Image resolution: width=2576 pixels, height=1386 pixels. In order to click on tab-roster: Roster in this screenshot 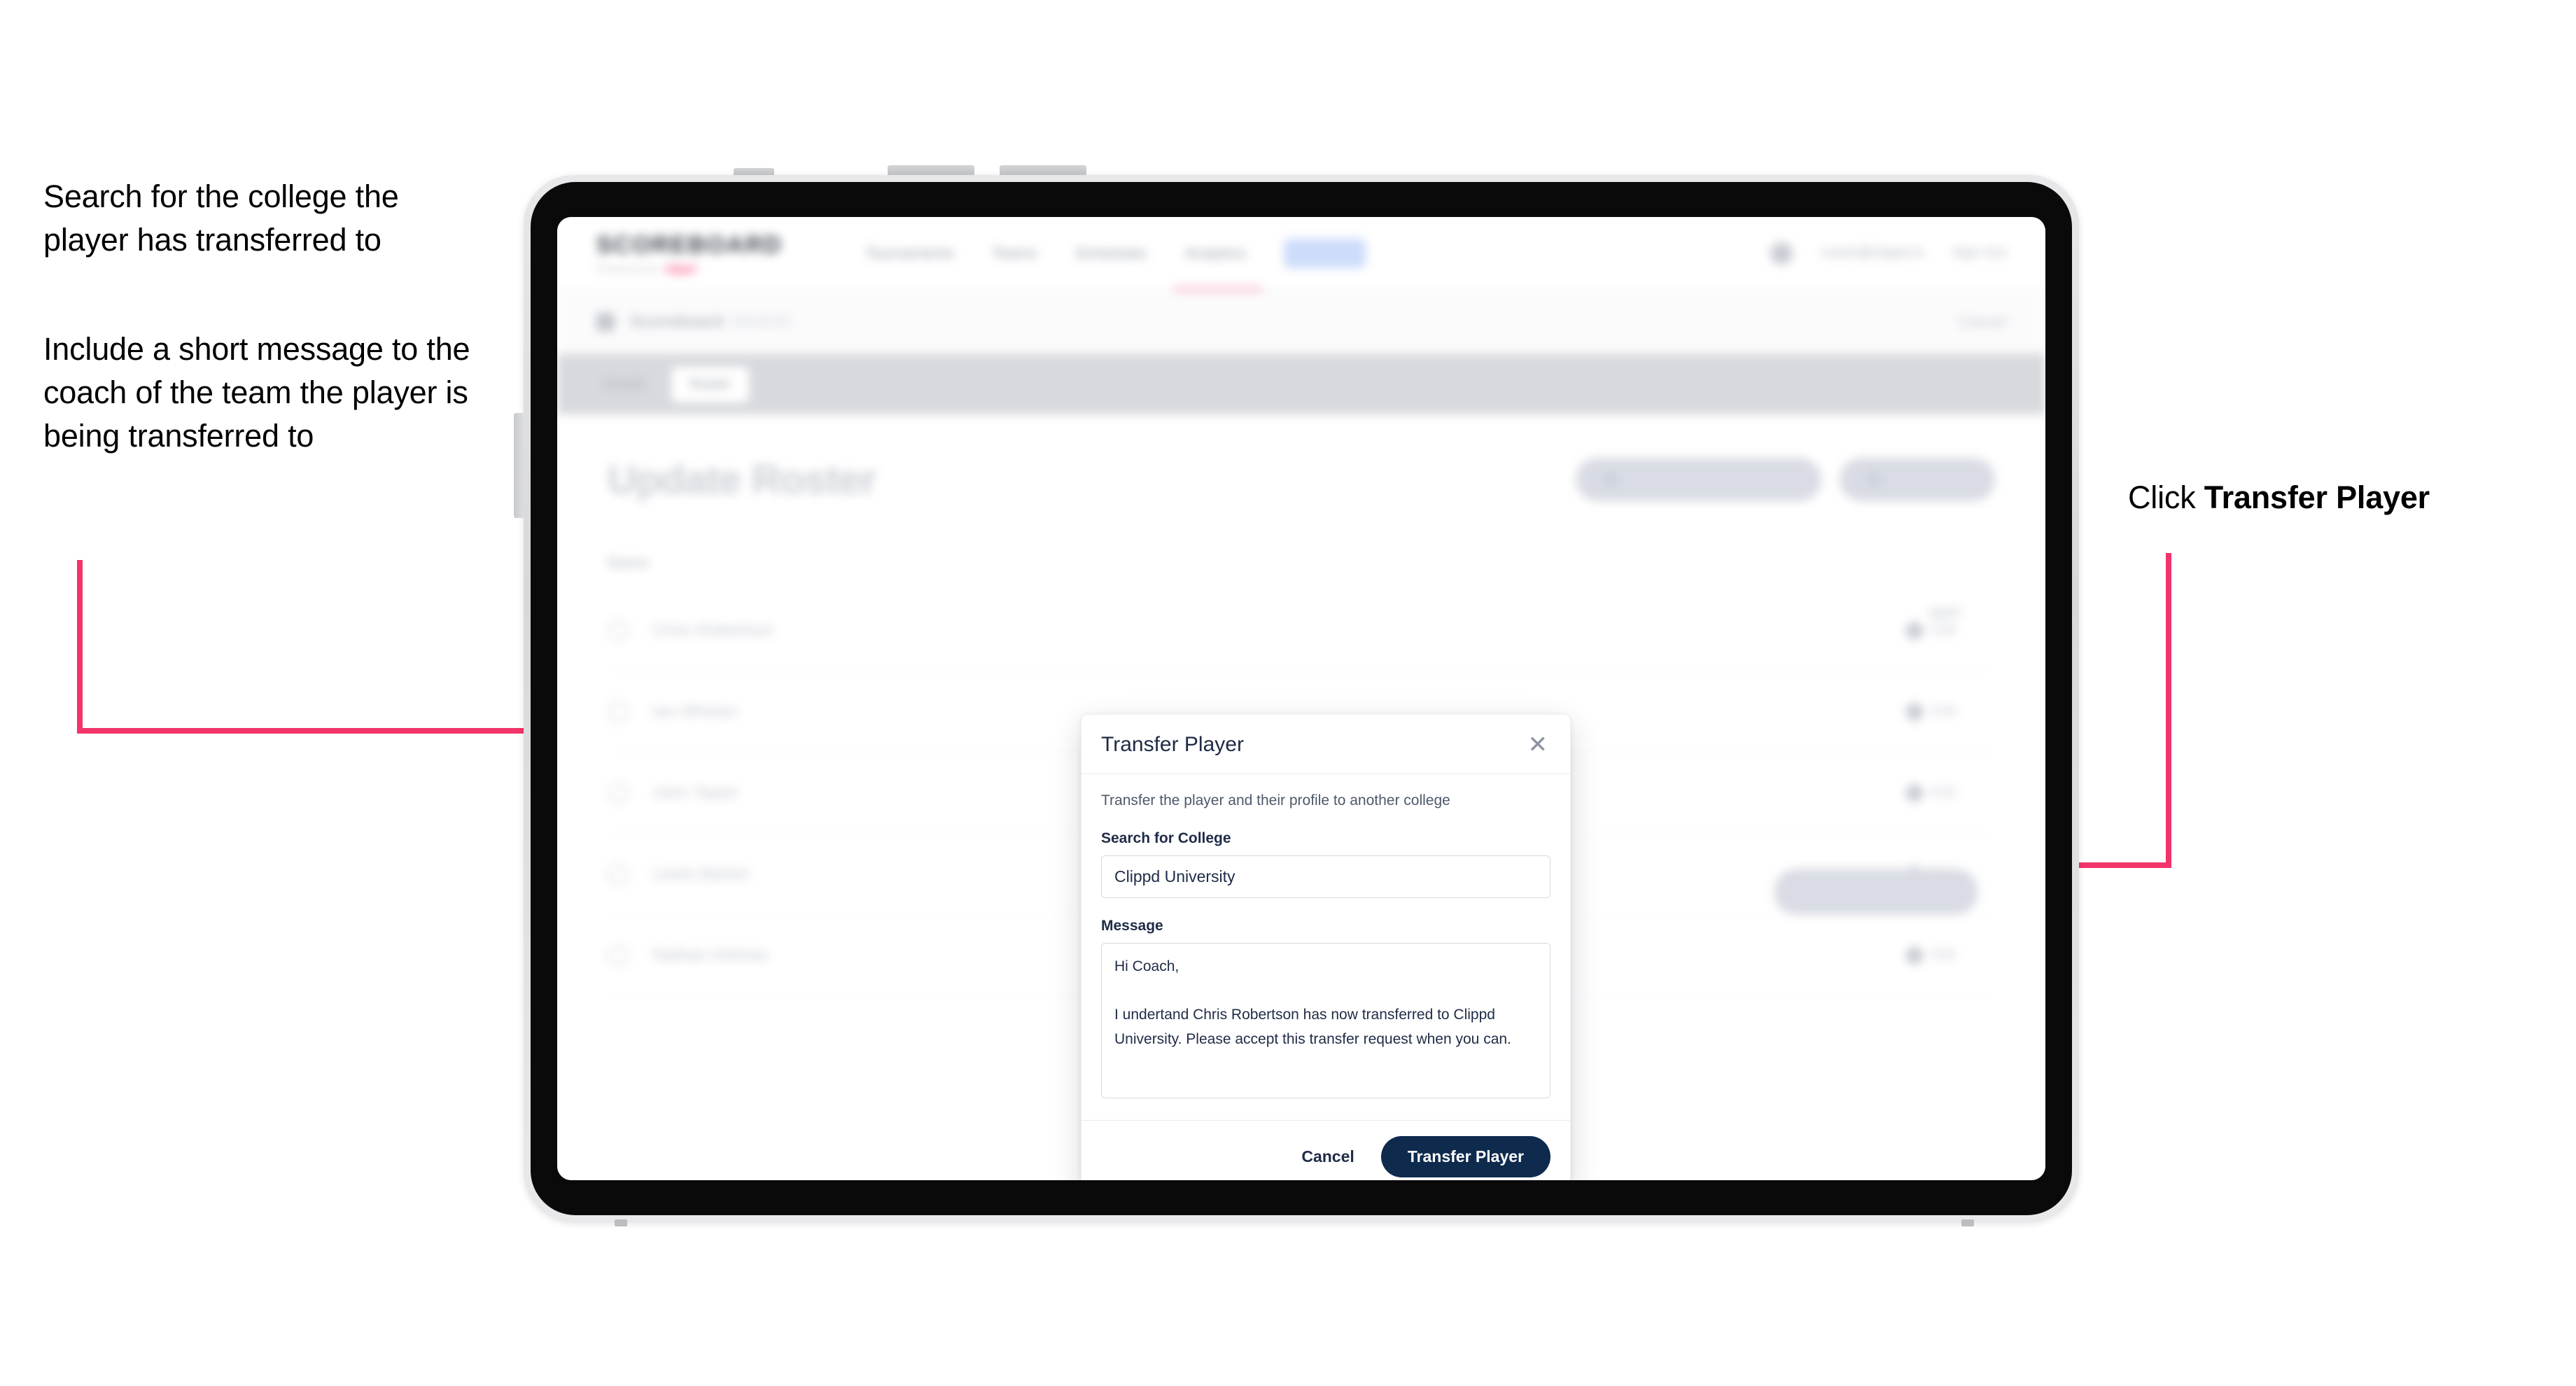, I will do `click(710, 384)`.